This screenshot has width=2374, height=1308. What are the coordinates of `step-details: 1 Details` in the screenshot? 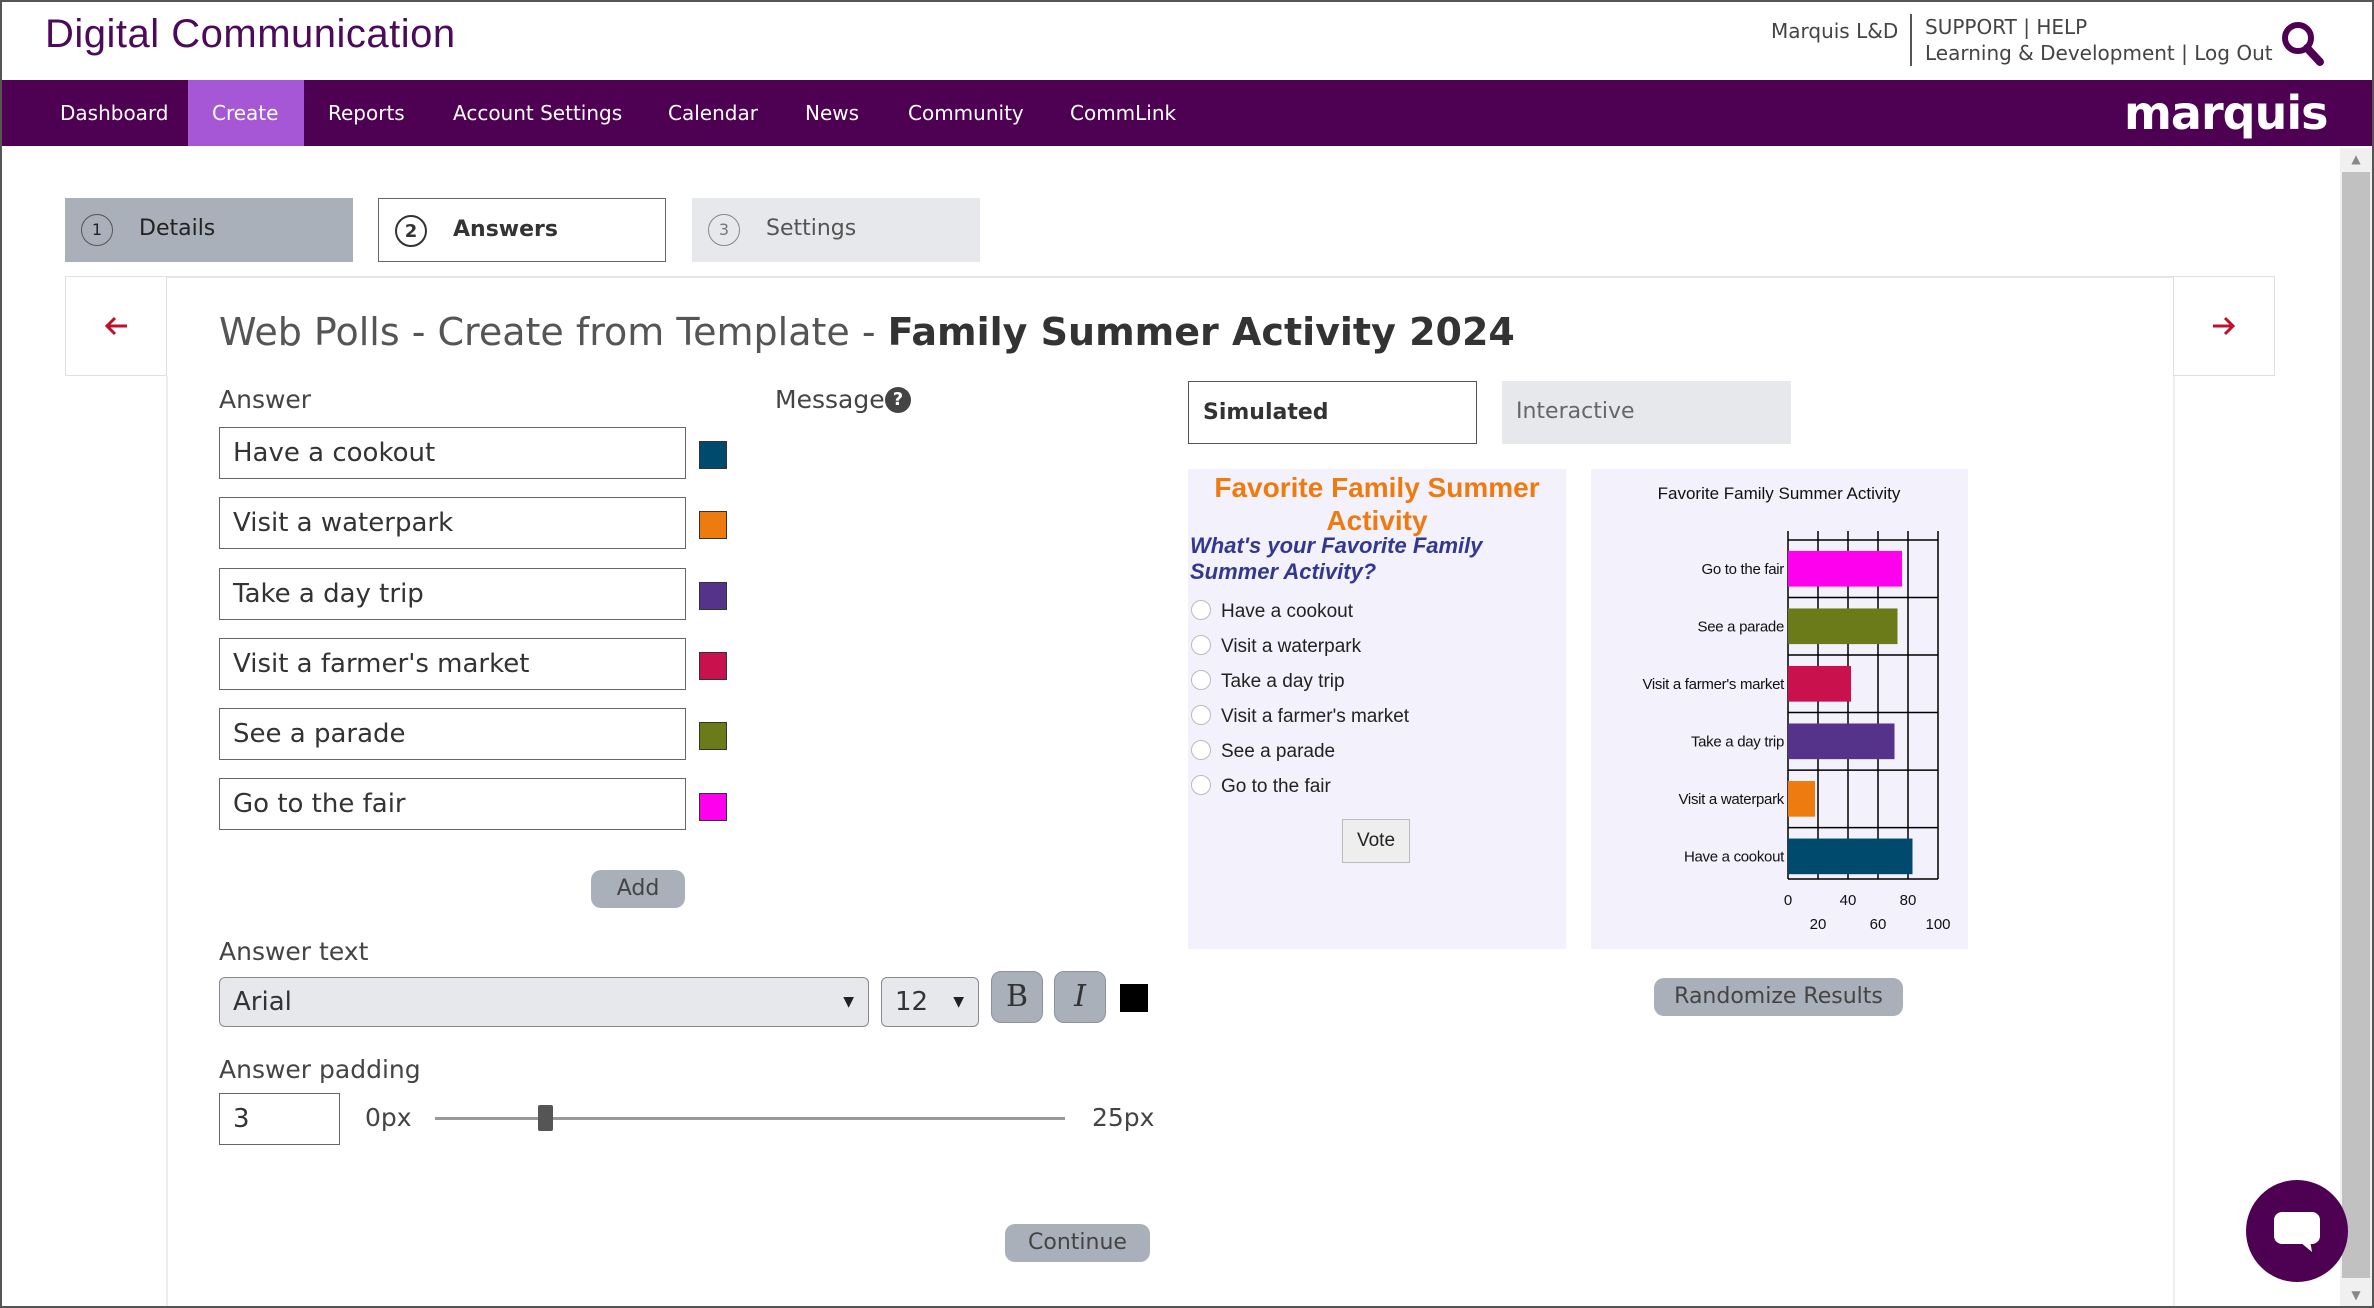 It's located at (209, 230).